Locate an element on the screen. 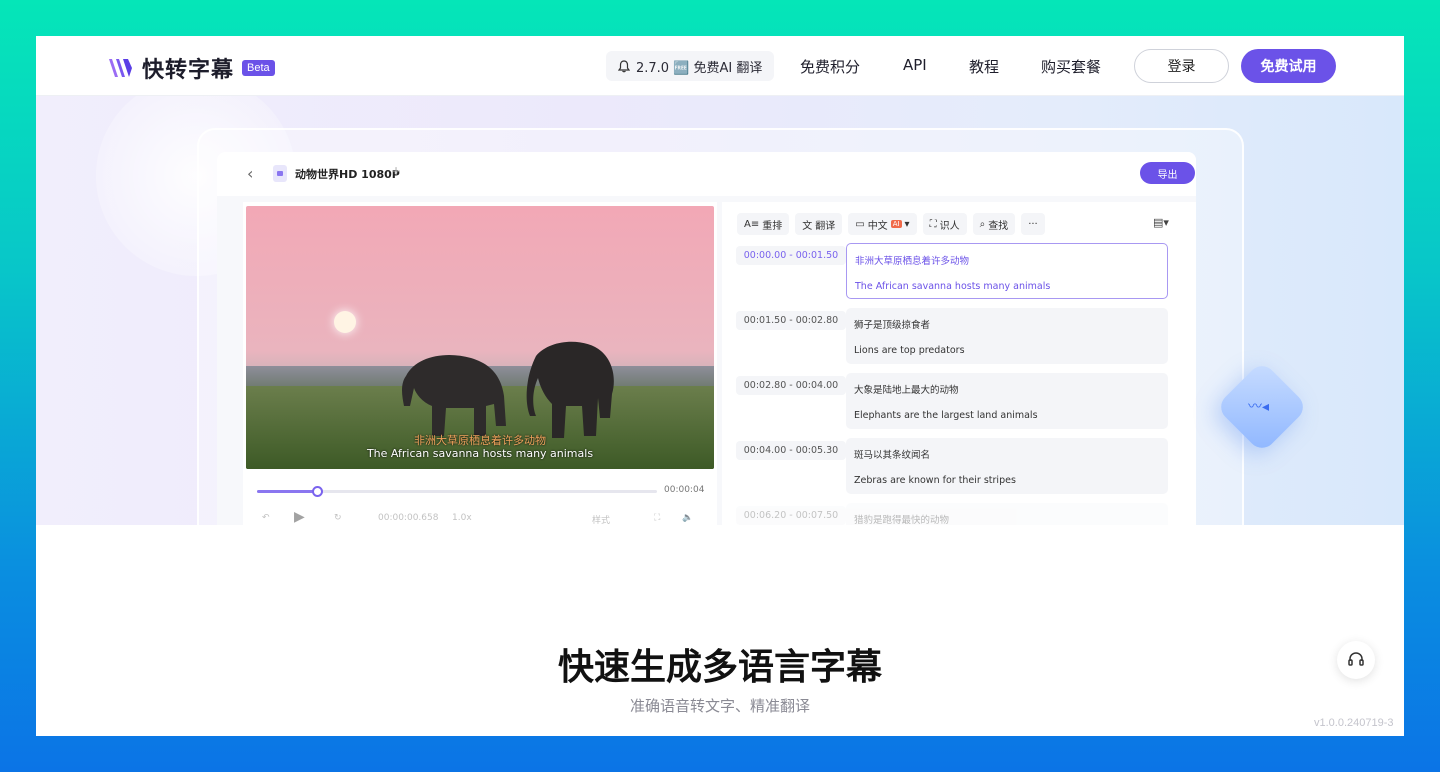 The image size is (1440, 772). current-time: 00:00:00.658 is located at coordinates (408, 518).